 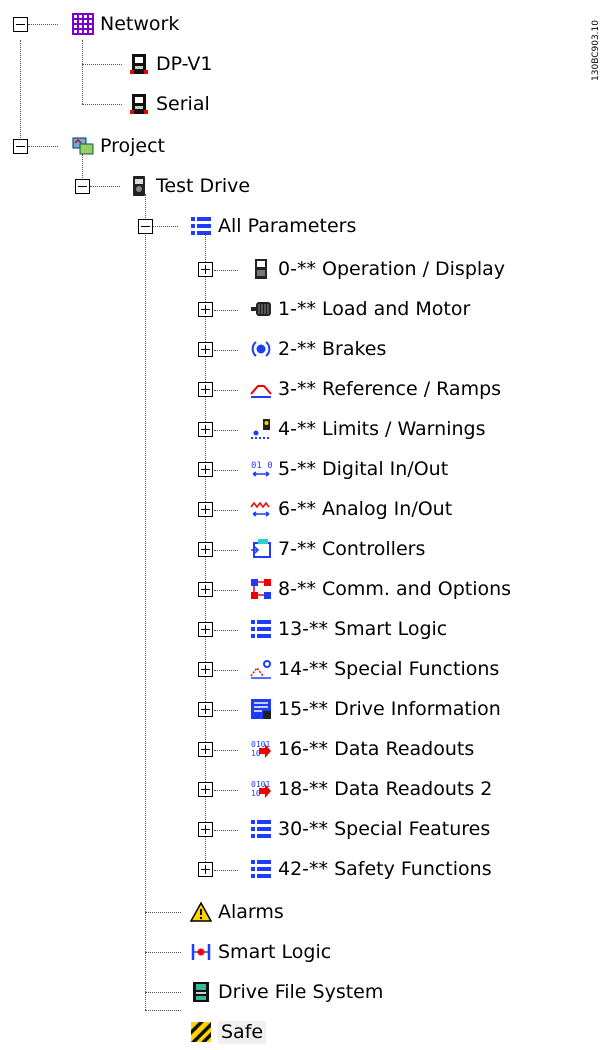 I want to click on collapse-test-drive-toggle, so click(x=82, y=186).